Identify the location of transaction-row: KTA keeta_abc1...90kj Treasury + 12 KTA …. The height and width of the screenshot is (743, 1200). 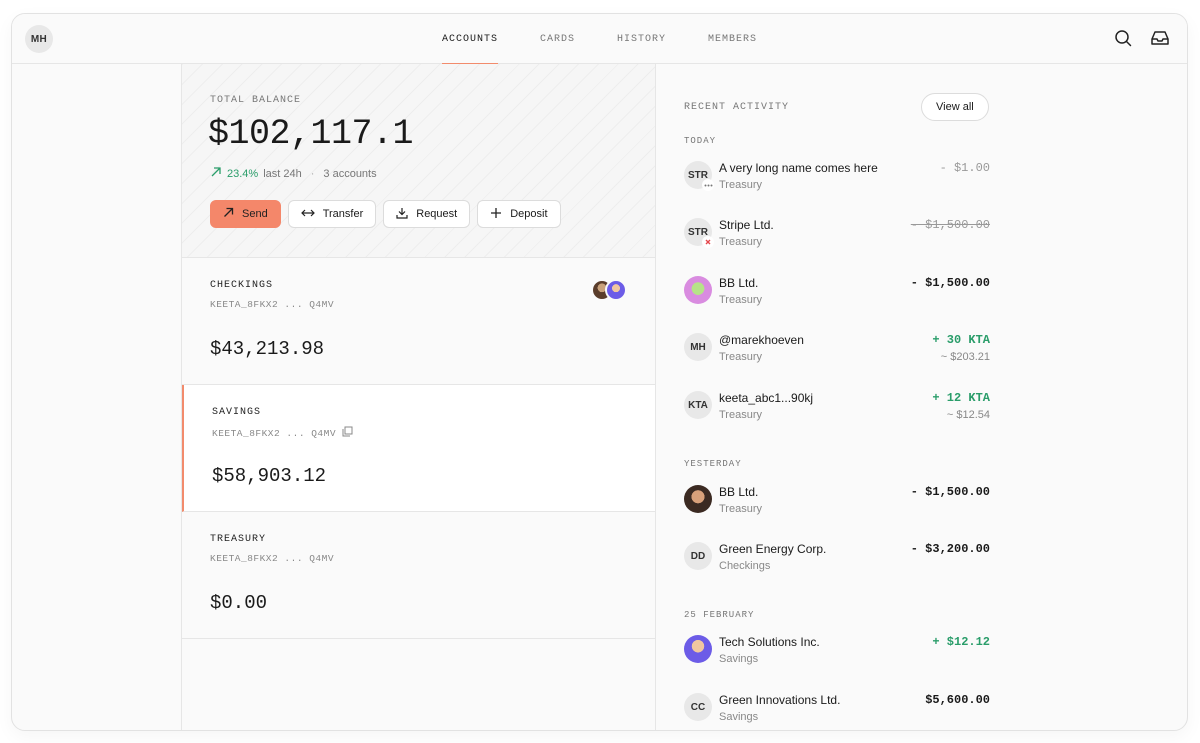
(837, 411).